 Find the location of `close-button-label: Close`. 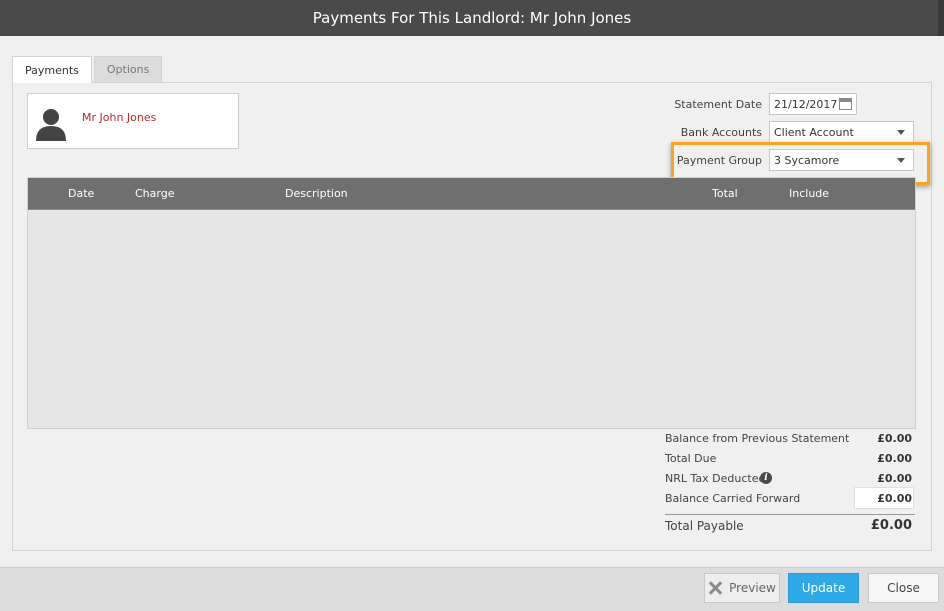

close-button-label: Close is located at coordinates (903, 588).